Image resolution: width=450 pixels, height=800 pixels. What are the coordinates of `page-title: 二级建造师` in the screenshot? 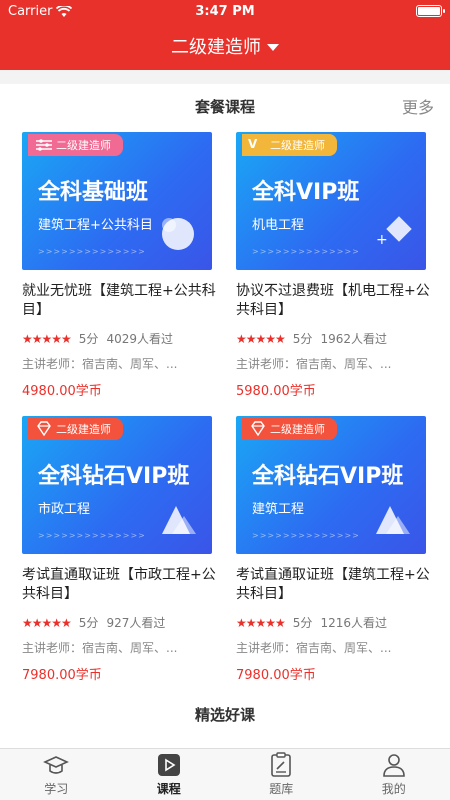 It's located at (216, 47).